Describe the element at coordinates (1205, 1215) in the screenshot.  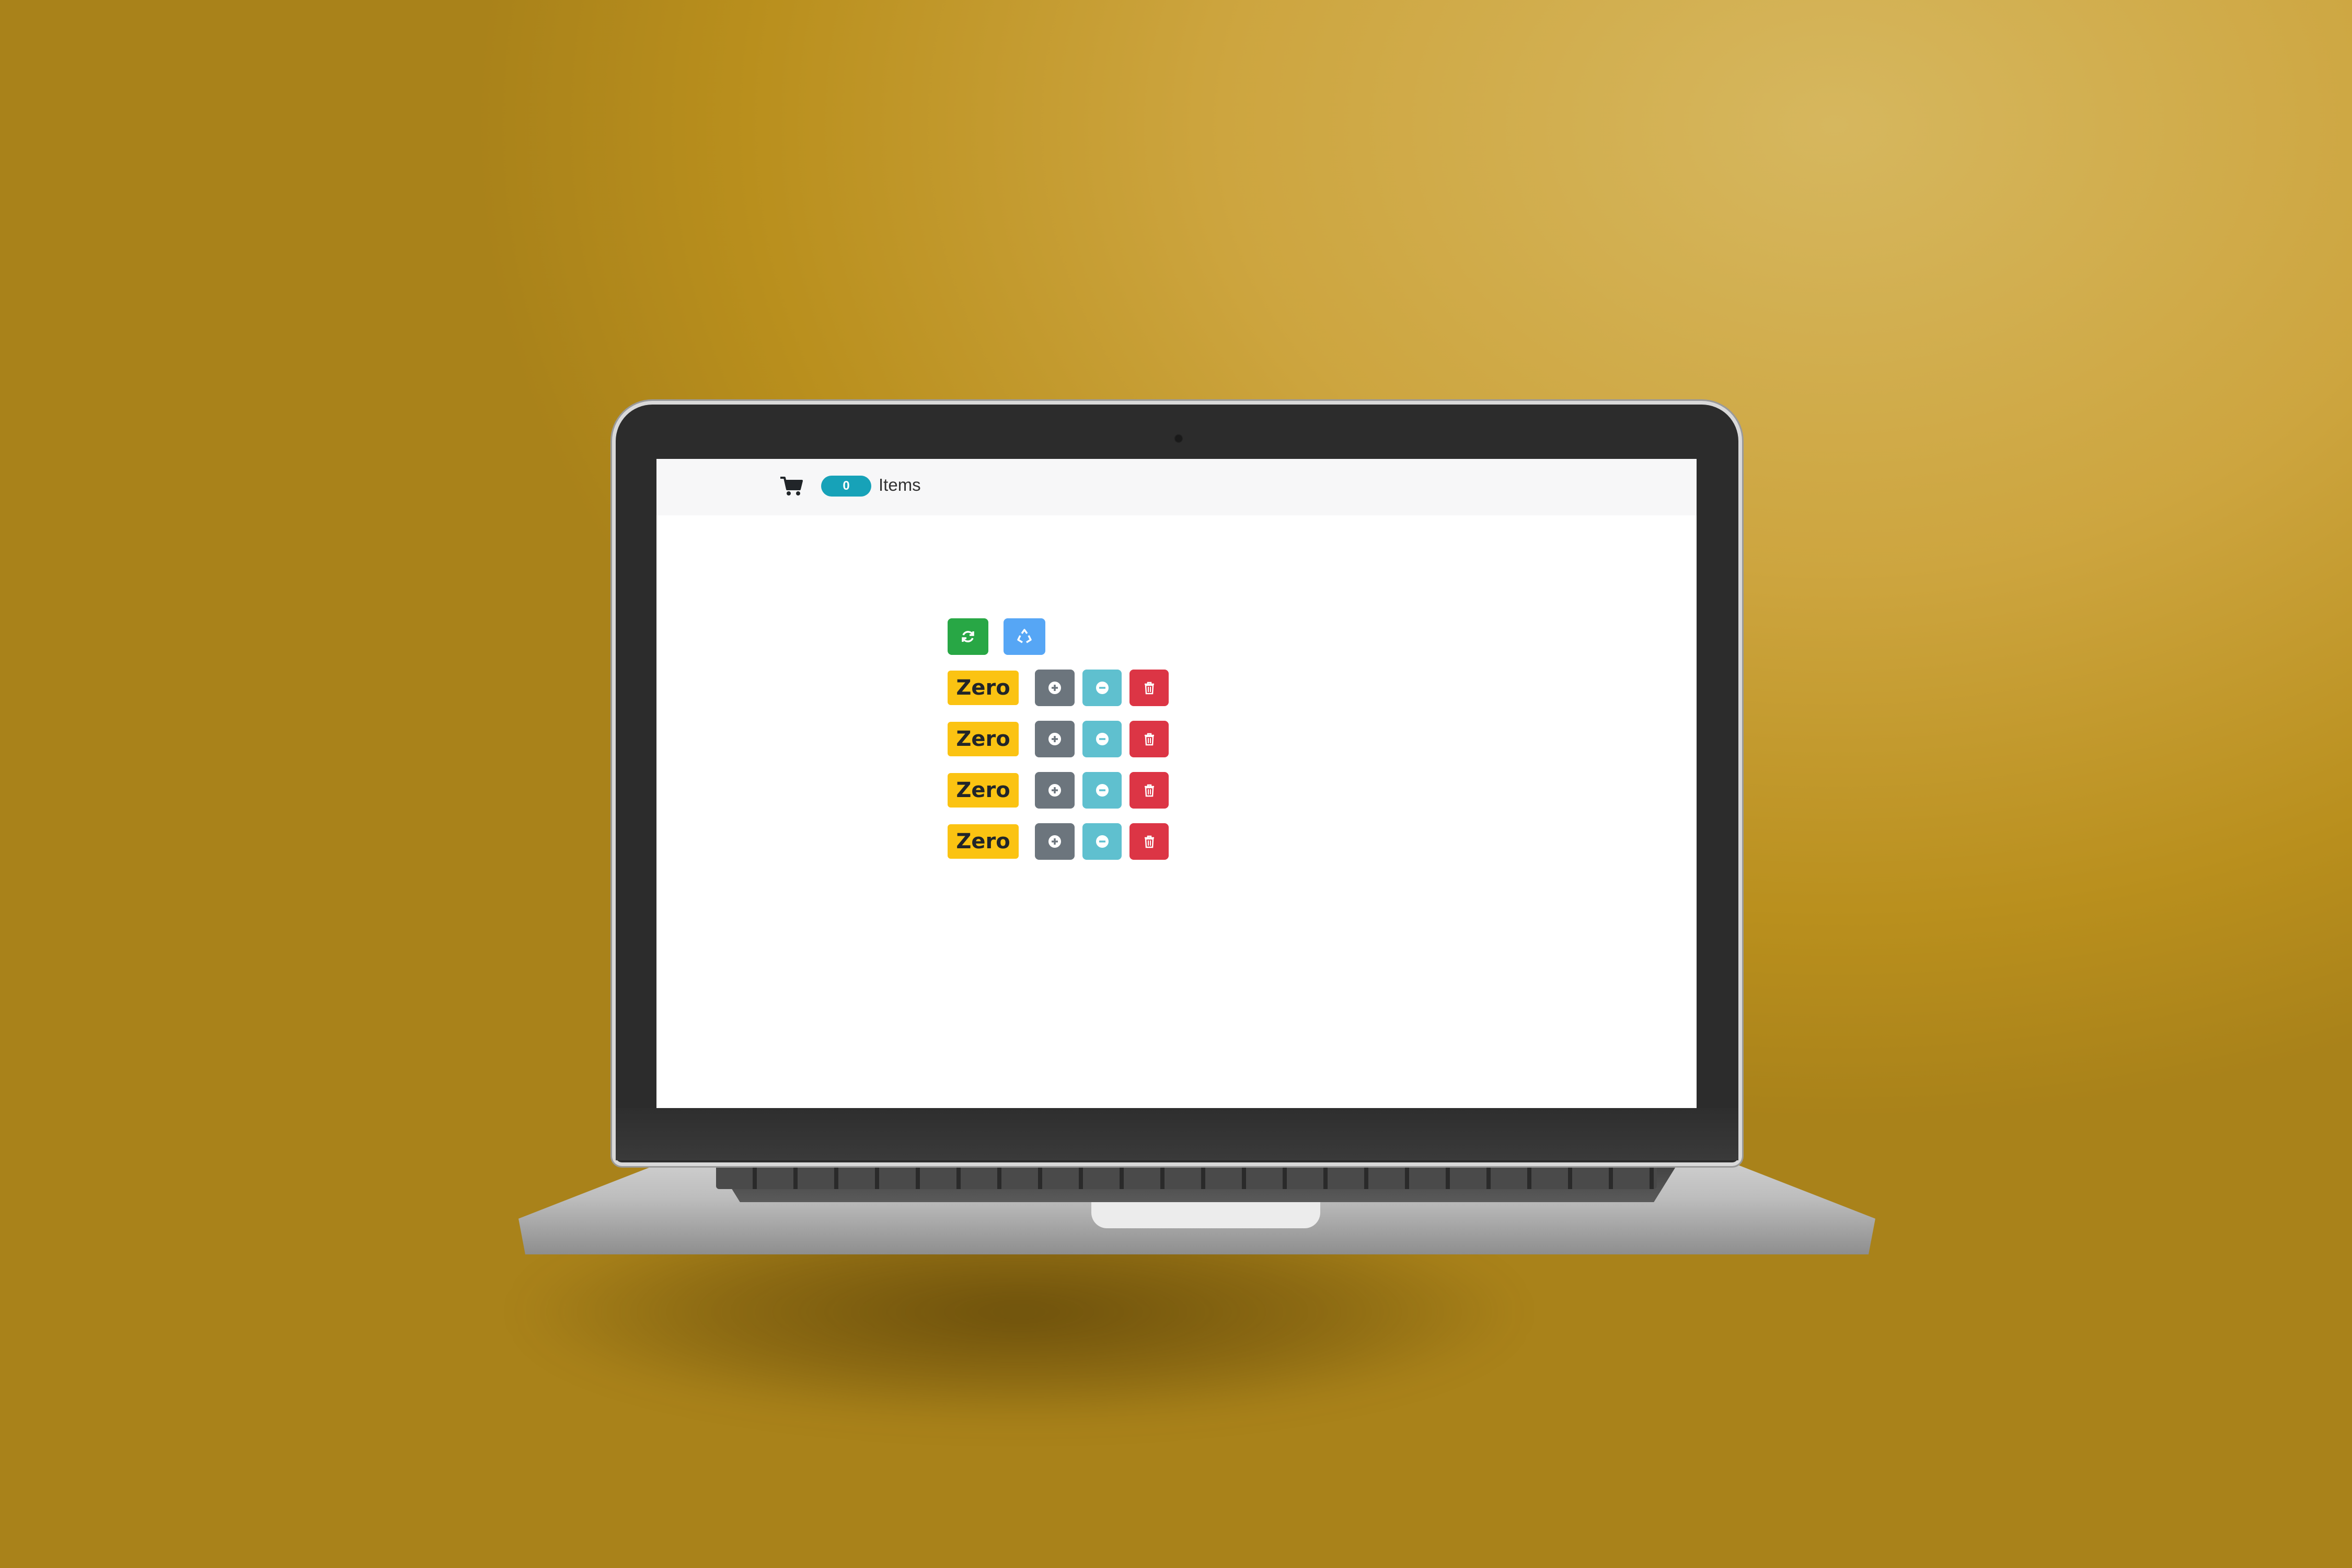
I see `laptop-notch` at that location.